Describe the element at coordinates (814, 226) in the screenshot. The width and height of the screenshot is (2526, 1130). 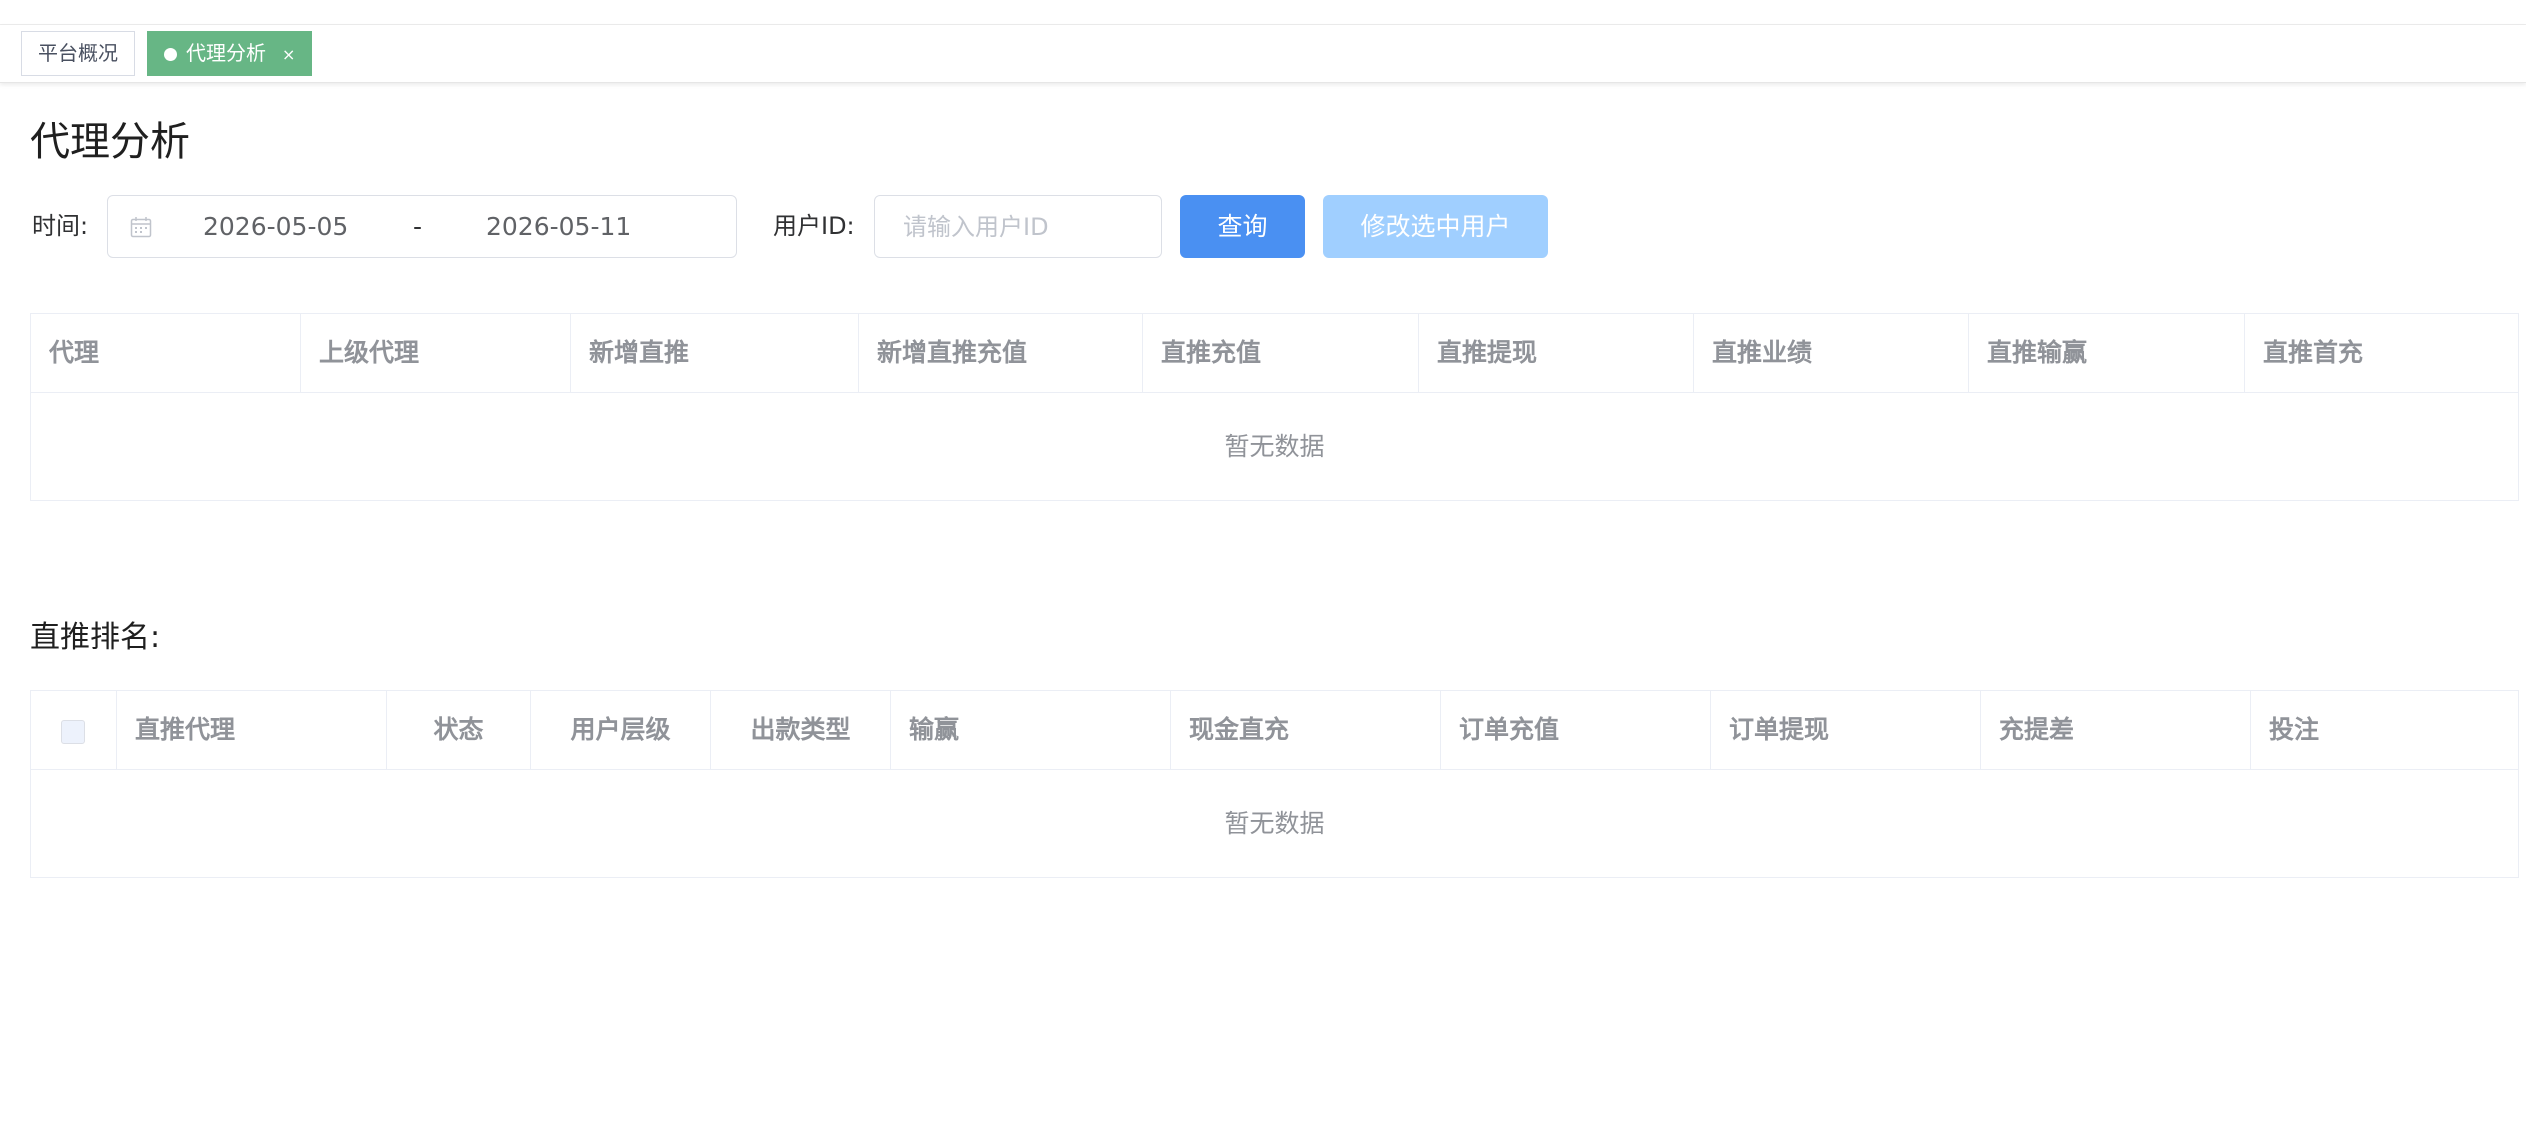
I see `userid-label: 用户ID:` at that location.